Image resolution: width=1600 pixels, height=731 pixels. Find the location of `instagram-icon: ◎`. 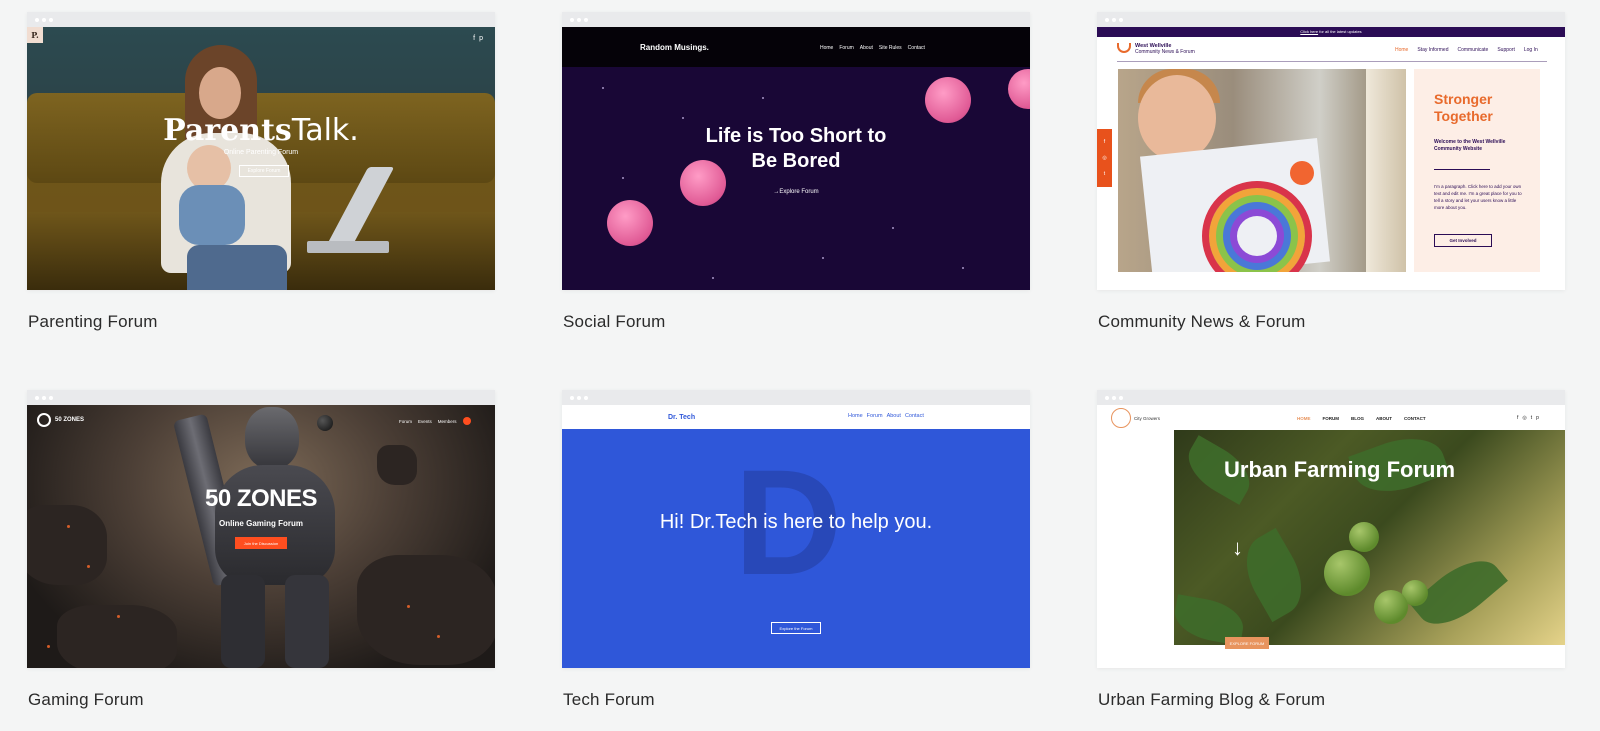

instagram-icon: ◎ is located at coordinates (1104, 158).